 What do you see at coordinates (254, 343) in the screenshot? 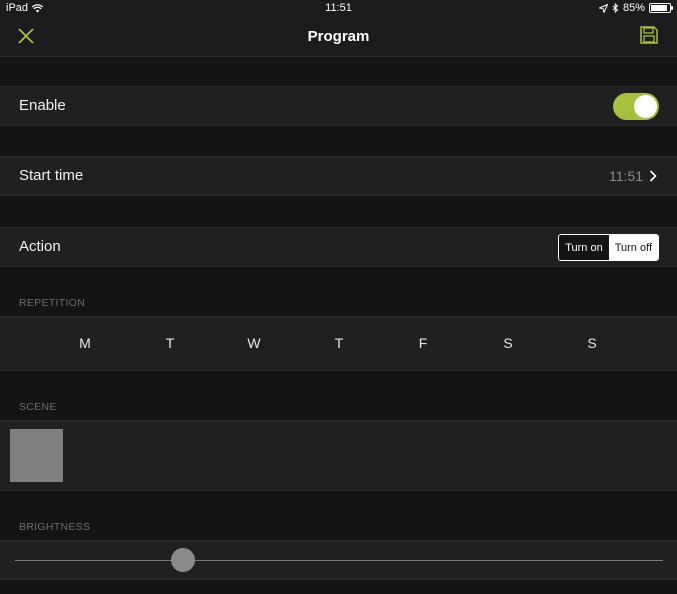
I see `day-wednesday: W` at bounding box center [254, 343].